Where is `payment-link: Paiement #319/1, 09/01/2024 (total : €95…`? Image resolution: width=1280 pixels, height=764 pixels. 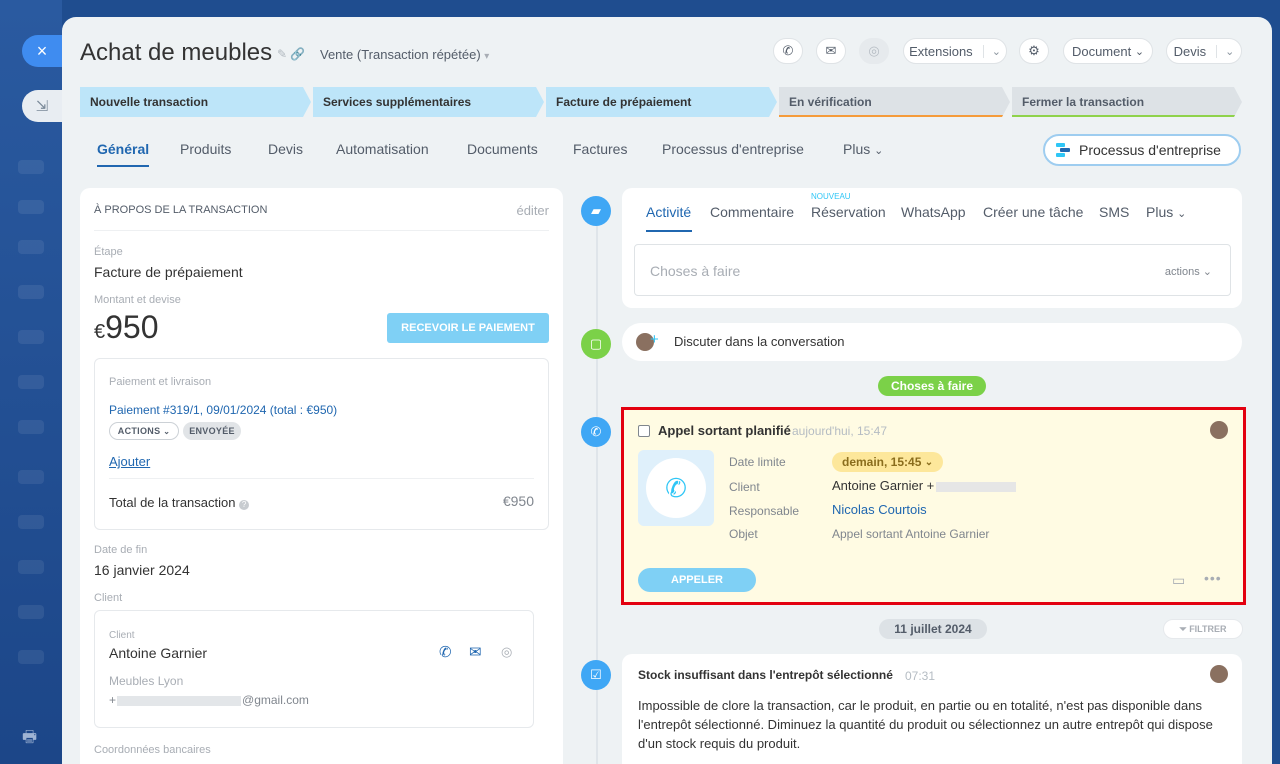
payment-link: Paiement #319/1, 09/01/2024 (total : €95… is located at coordinates (223, 410).